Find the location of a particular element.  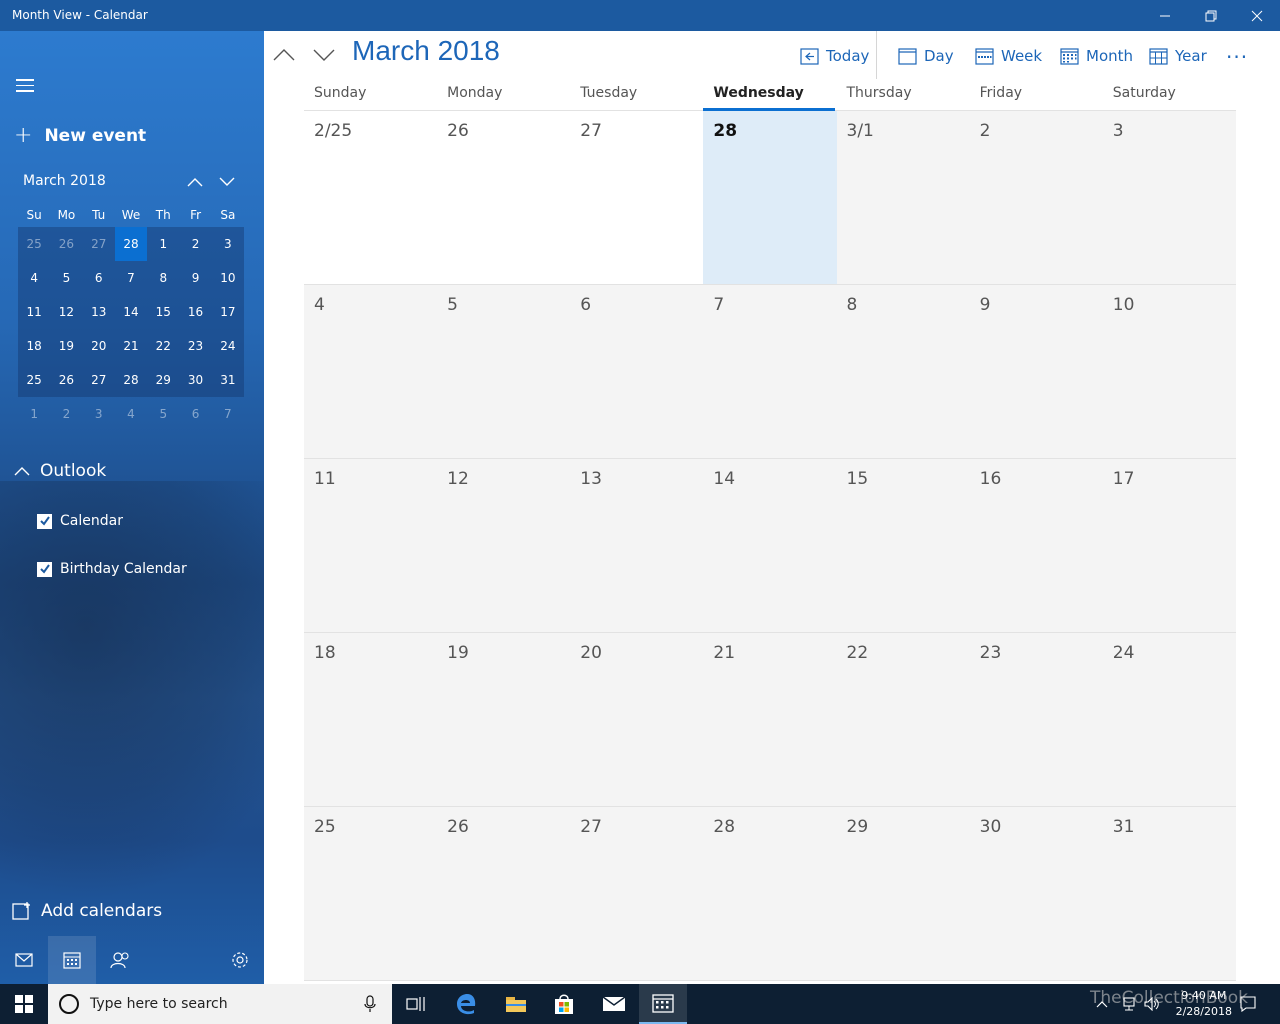

day-cell: 21 is located at coordinates (770, 719).